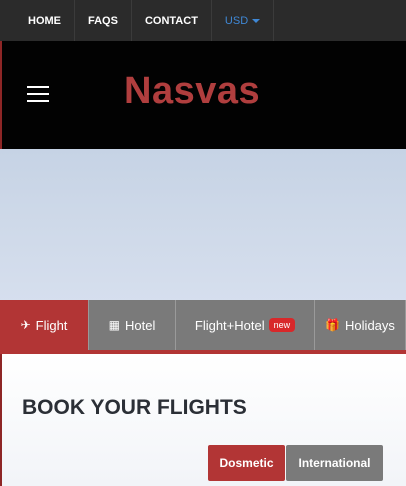  What do you see at coordinates (192, 91) in the screenshot?
I see `site-logo: Nasvas` at bounding box center [192, 91].